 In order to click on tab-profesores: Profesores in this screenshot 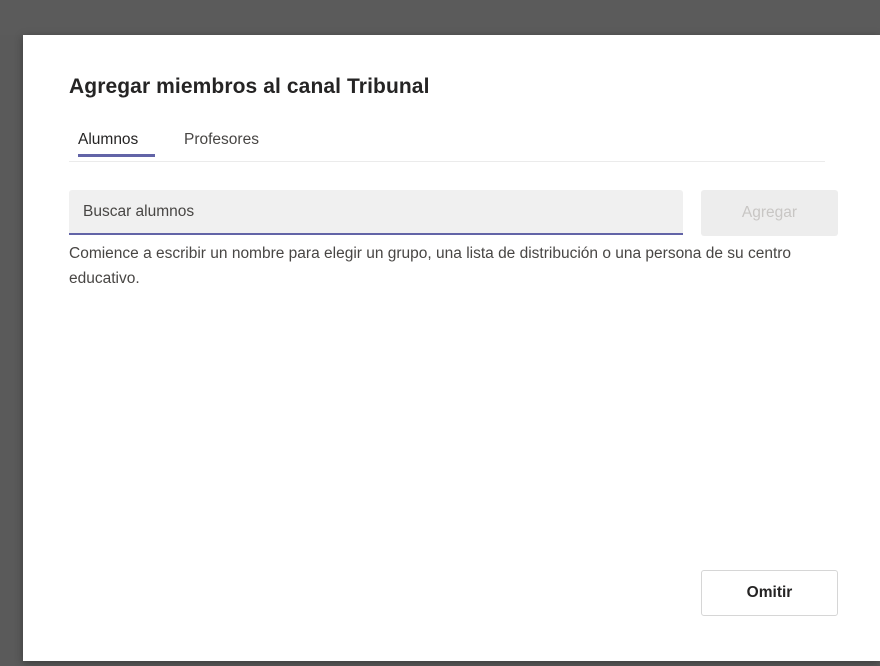, I will do `click(221, 140)`.